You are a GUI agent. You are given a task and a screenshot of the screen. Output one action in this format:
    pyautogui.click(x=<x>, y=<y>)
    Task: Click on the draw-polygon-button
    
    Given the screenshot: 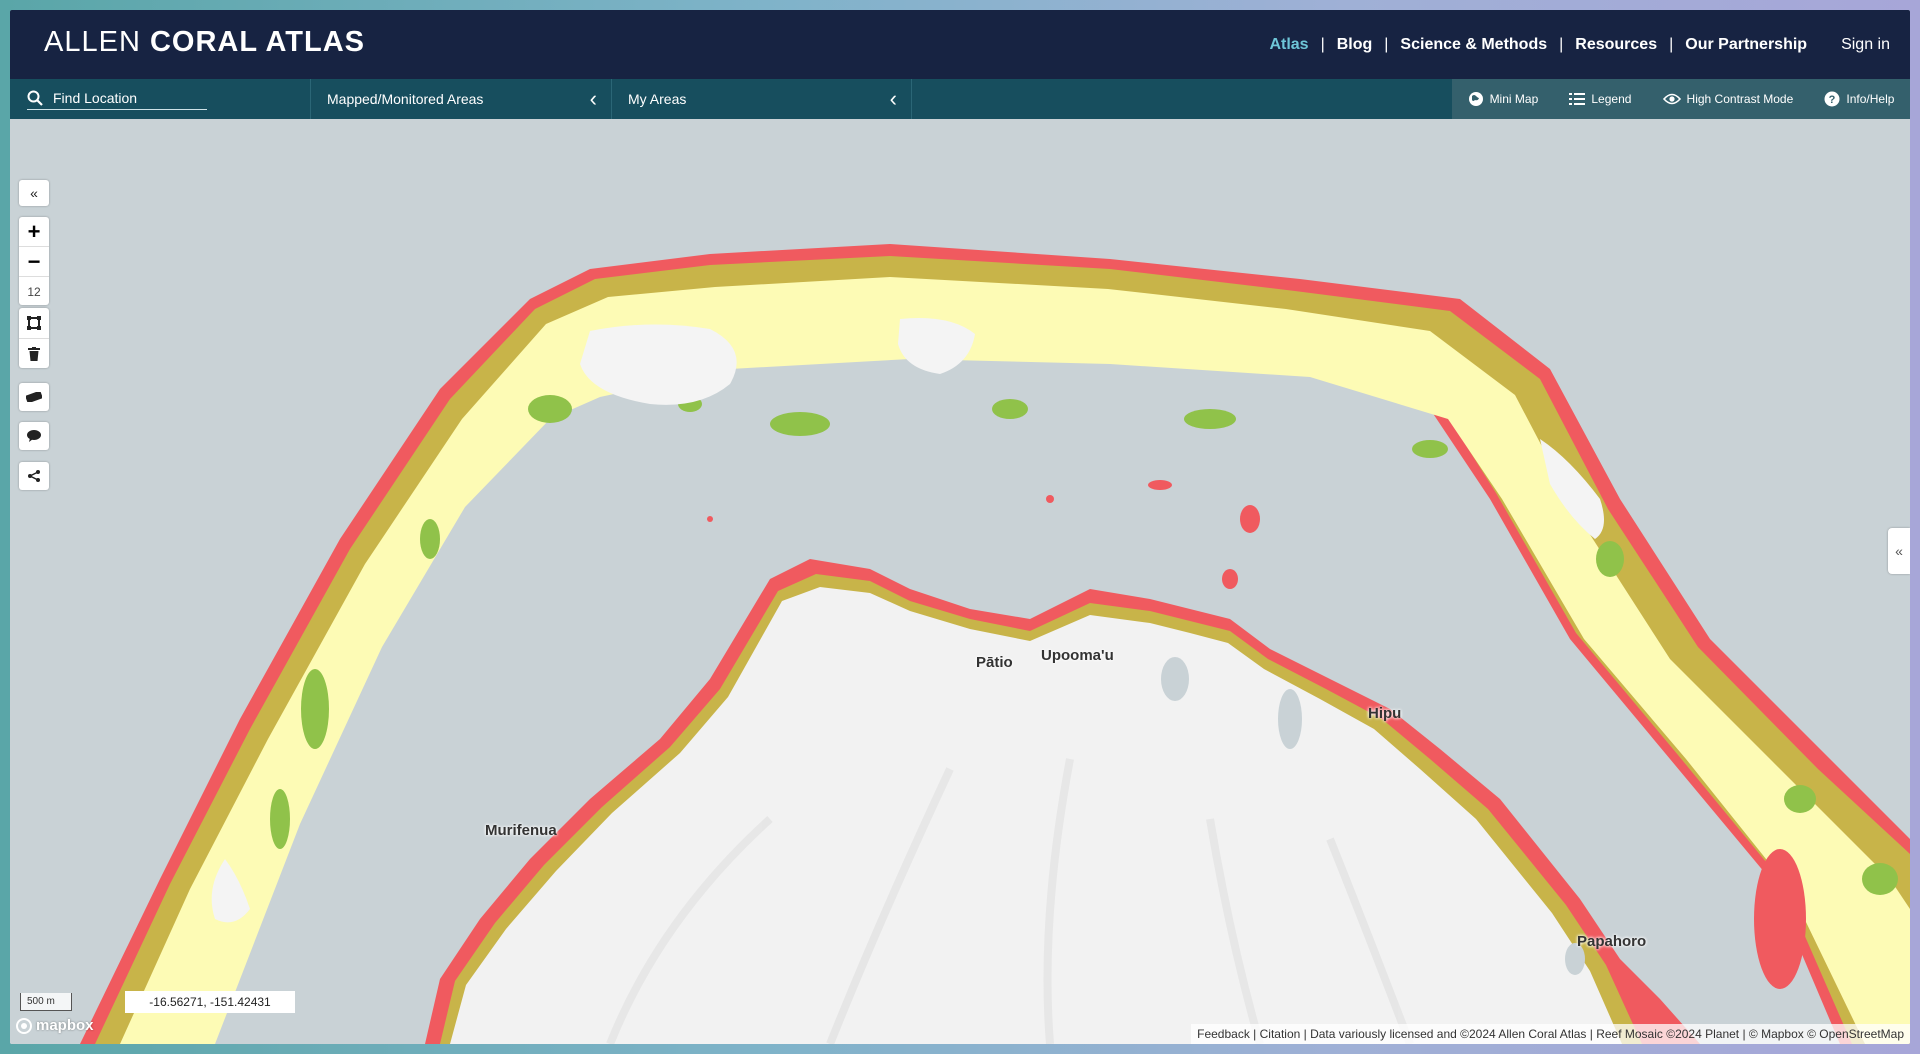 What is the action you would take?
    pyautogui.click(x=34, y=323)
    